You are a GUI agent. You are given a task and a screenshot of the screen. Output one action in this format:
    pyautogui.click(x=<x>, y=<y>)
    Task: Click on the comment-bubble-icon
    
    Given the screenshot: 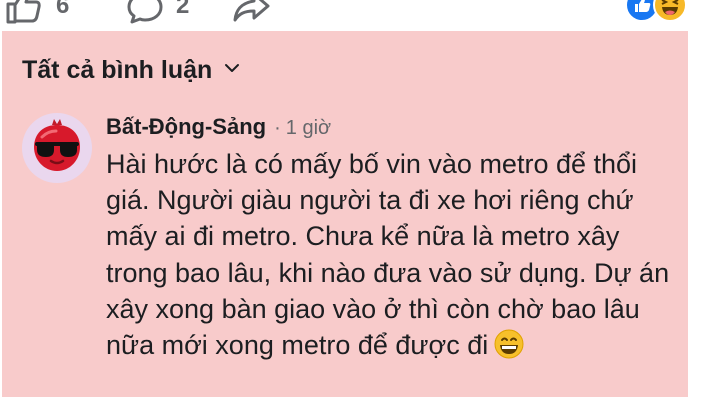 What is the action you would take?
    pyautogui.click(x=145, y=12)
    